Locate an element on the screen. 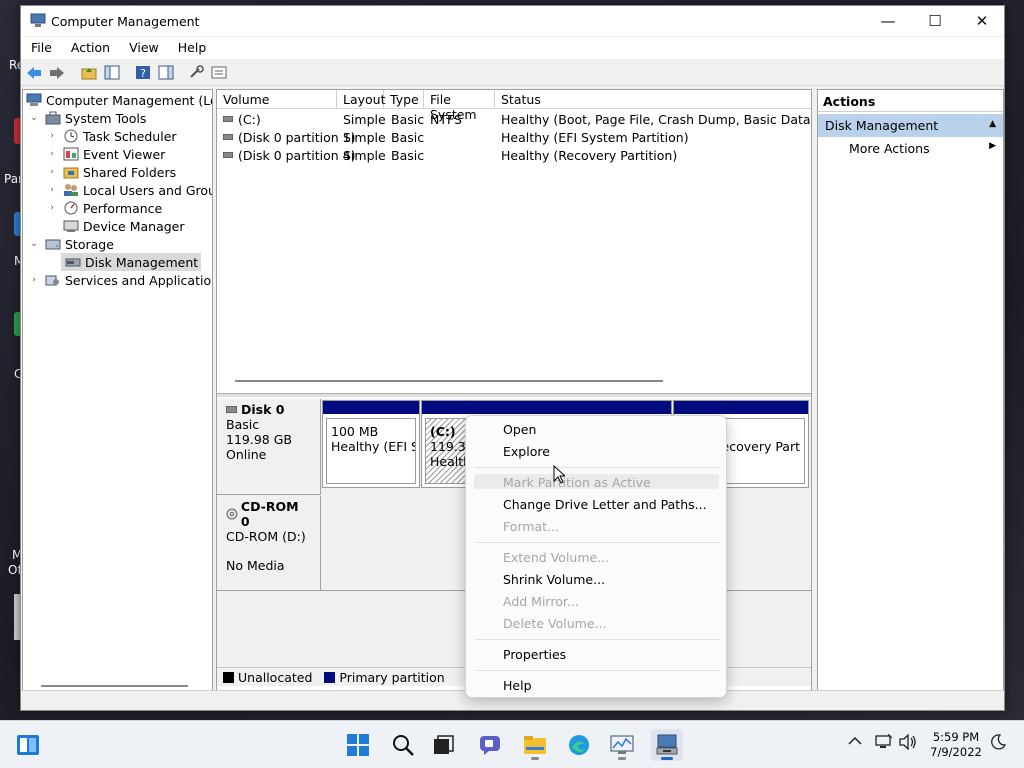 The height and width of the screenshot is (768, 1024). volume-button is located at coordinates (908, 743).